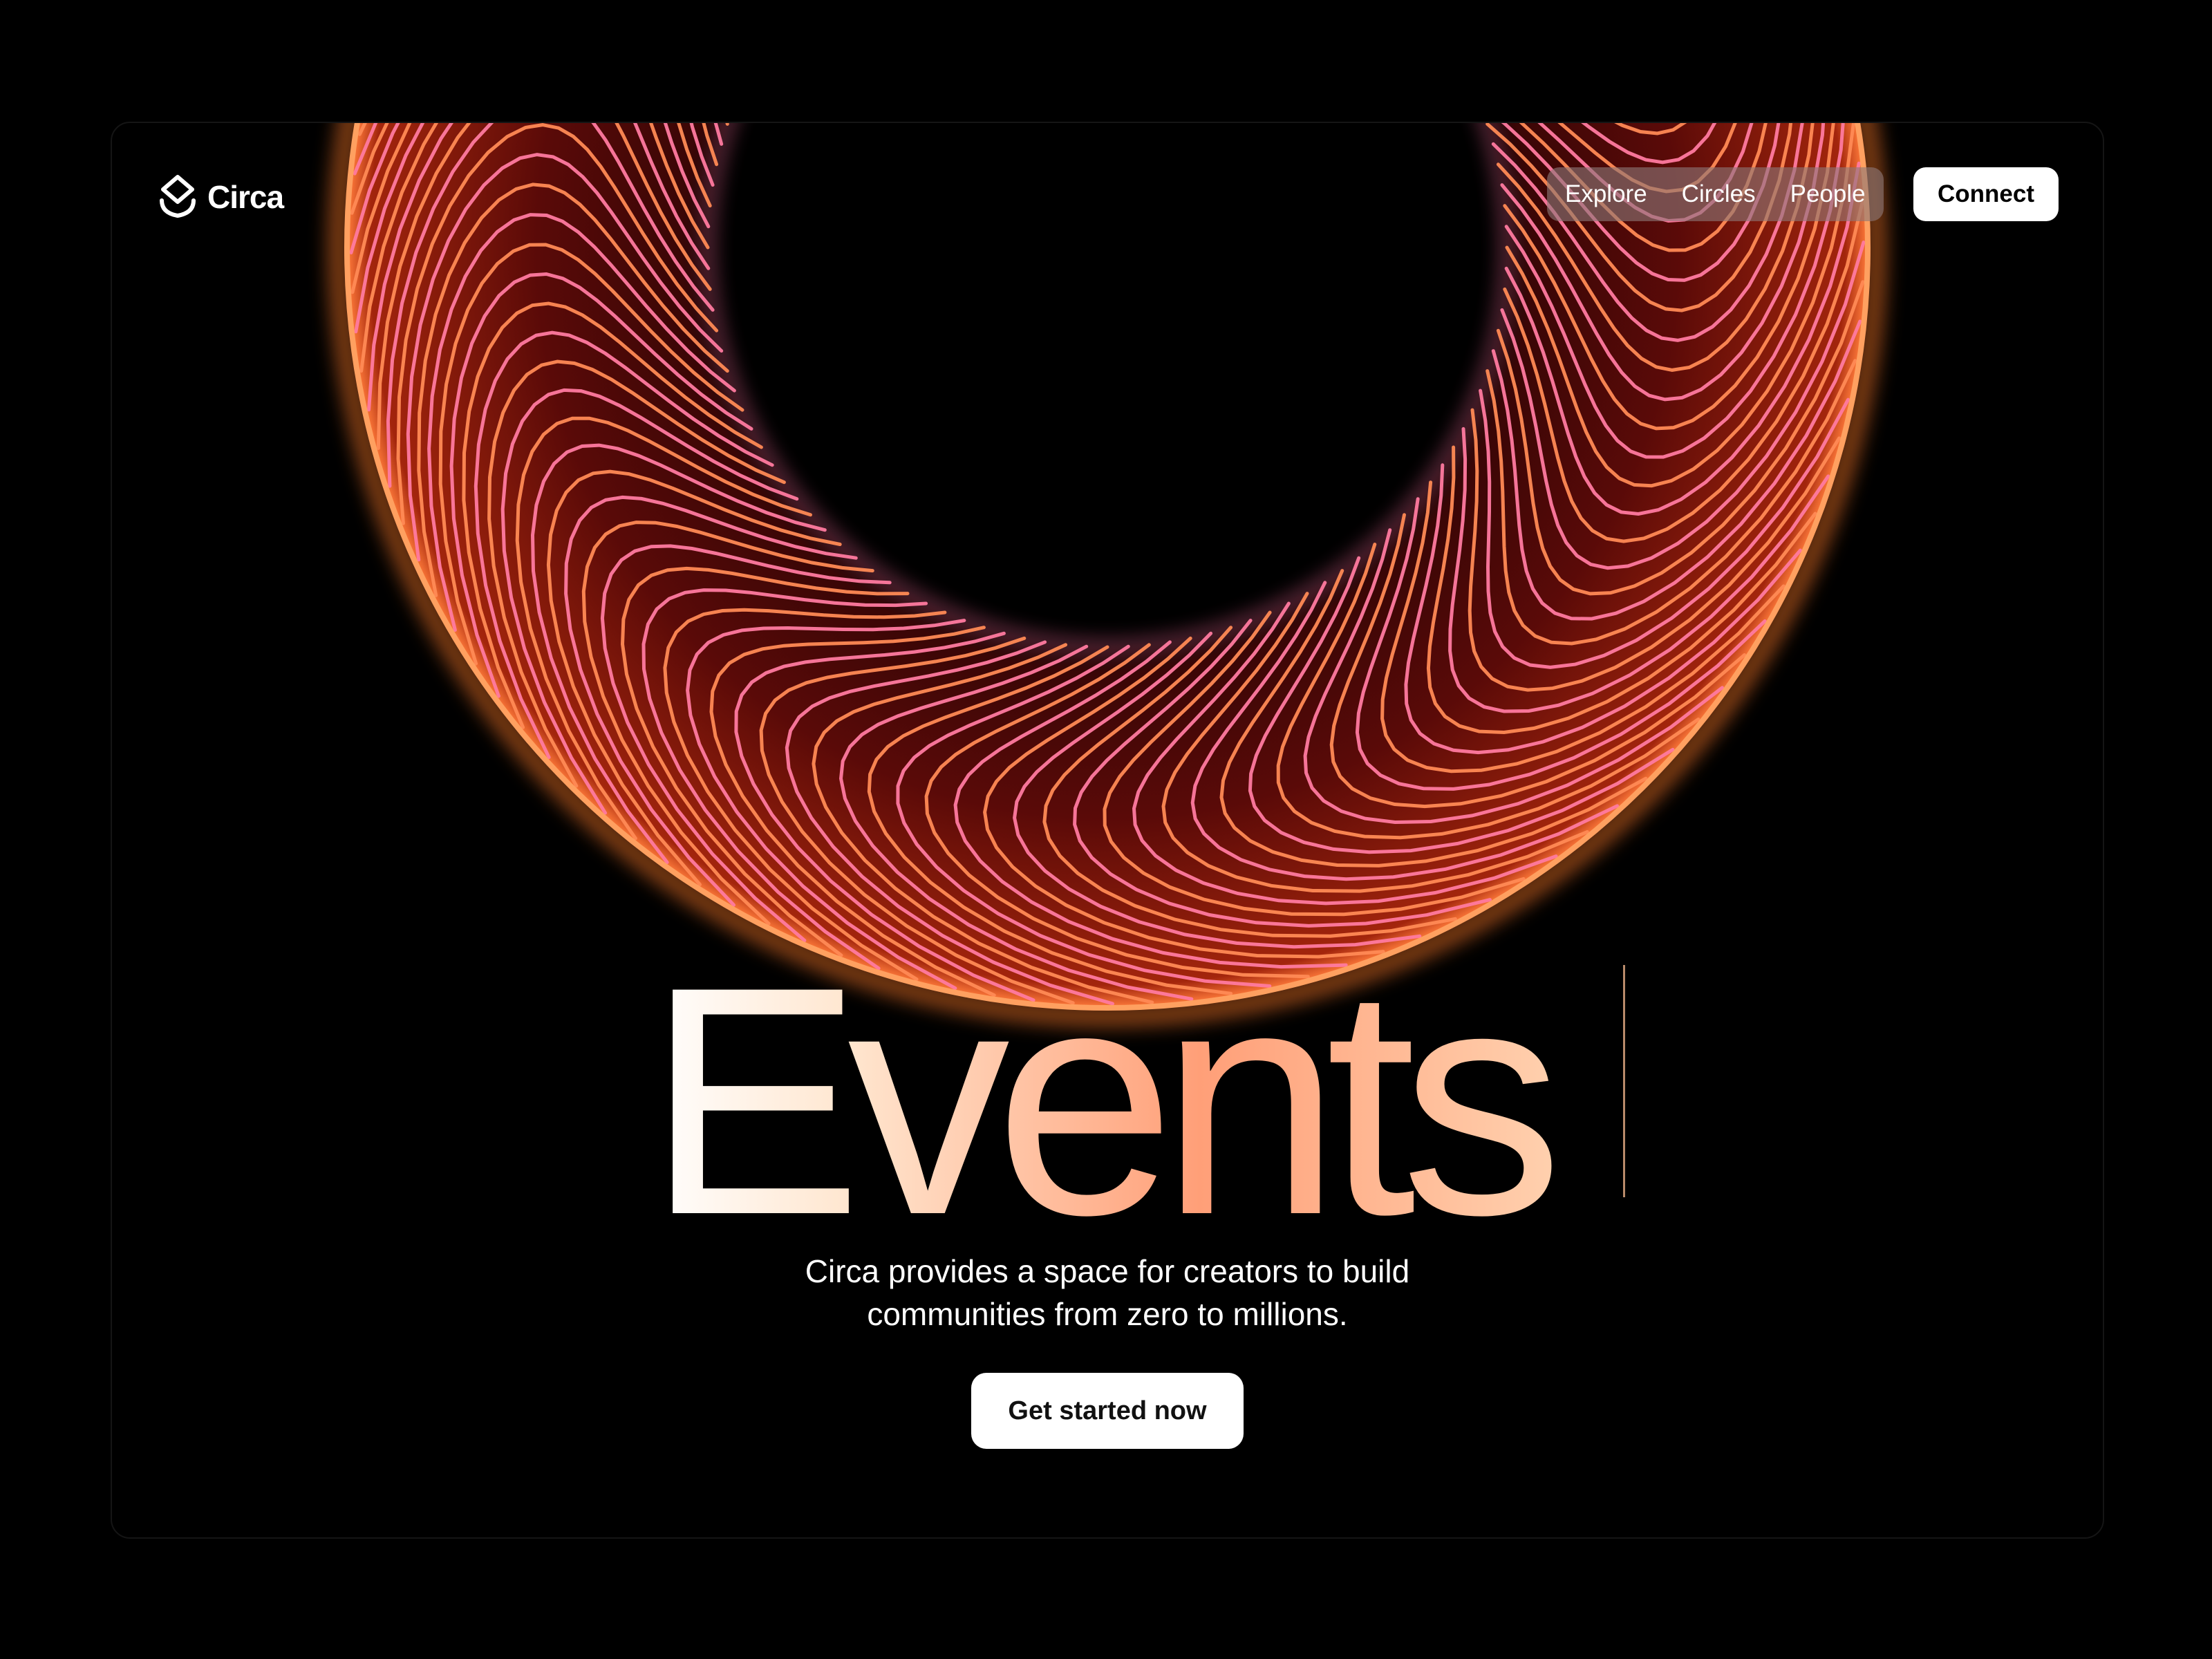  I want to click on get-started-button: Get started now, so click(1107, 1411).